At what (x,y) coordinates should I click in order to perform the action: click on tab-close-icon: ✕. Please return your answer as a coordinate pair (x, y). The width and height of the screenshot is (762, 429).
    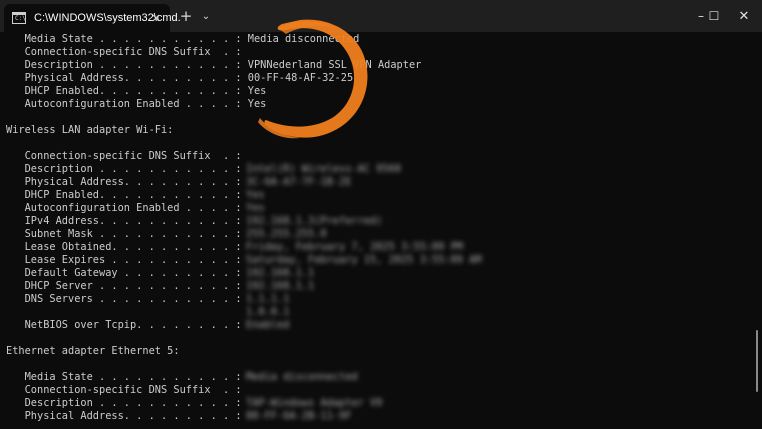
    Looking at the image, I should click on (156, 18).